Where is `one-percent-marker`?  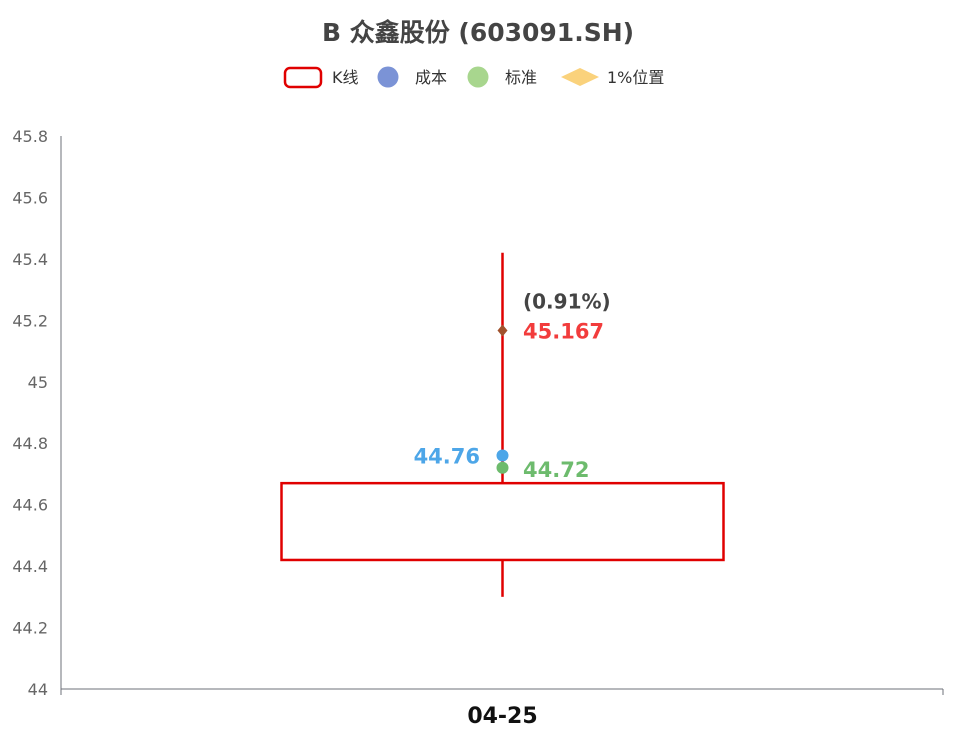
one-percent-marker is located at coordinates (502, 330).